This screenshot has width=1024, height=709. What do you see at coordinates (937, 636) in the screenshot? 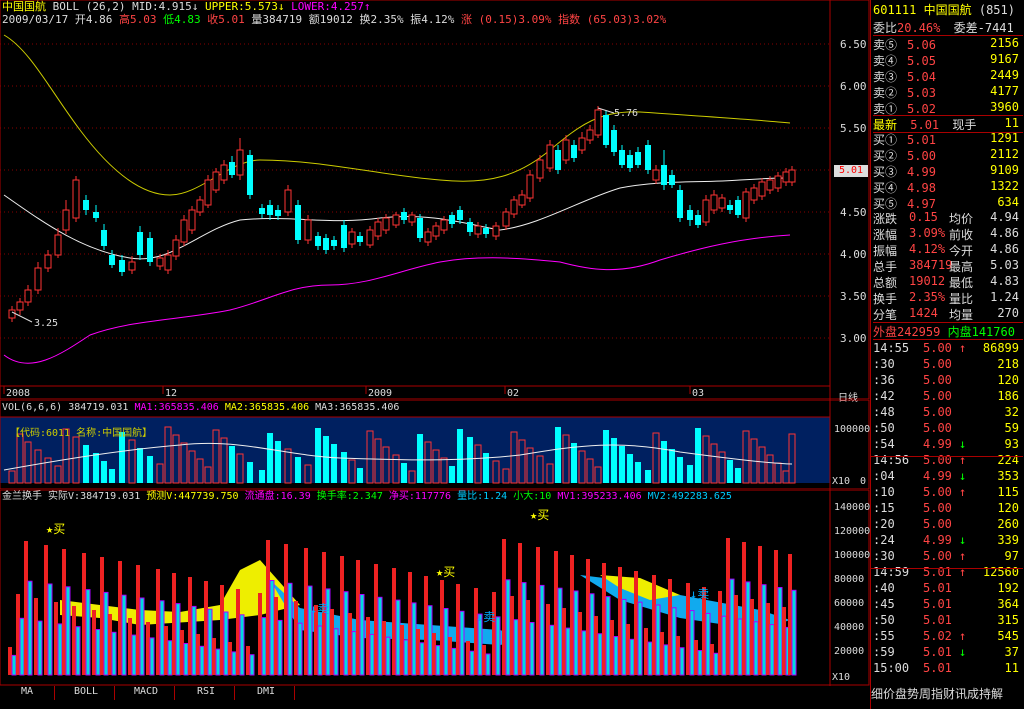
I see `tick-price: 5.02` at bounding box center [937, 636].